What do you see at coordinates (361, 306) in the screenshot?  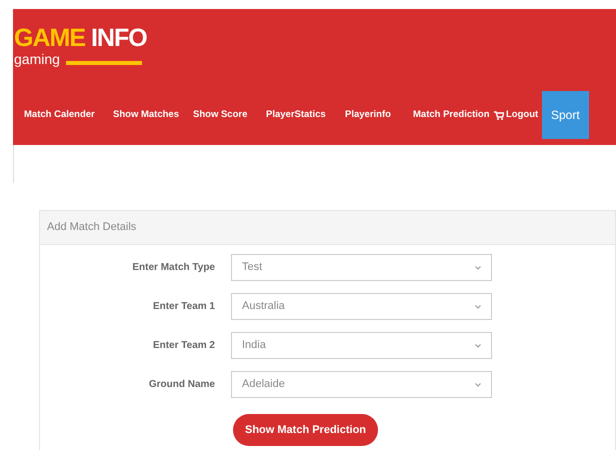 I see `select-field: Australia` at bounding box center [361, 306].